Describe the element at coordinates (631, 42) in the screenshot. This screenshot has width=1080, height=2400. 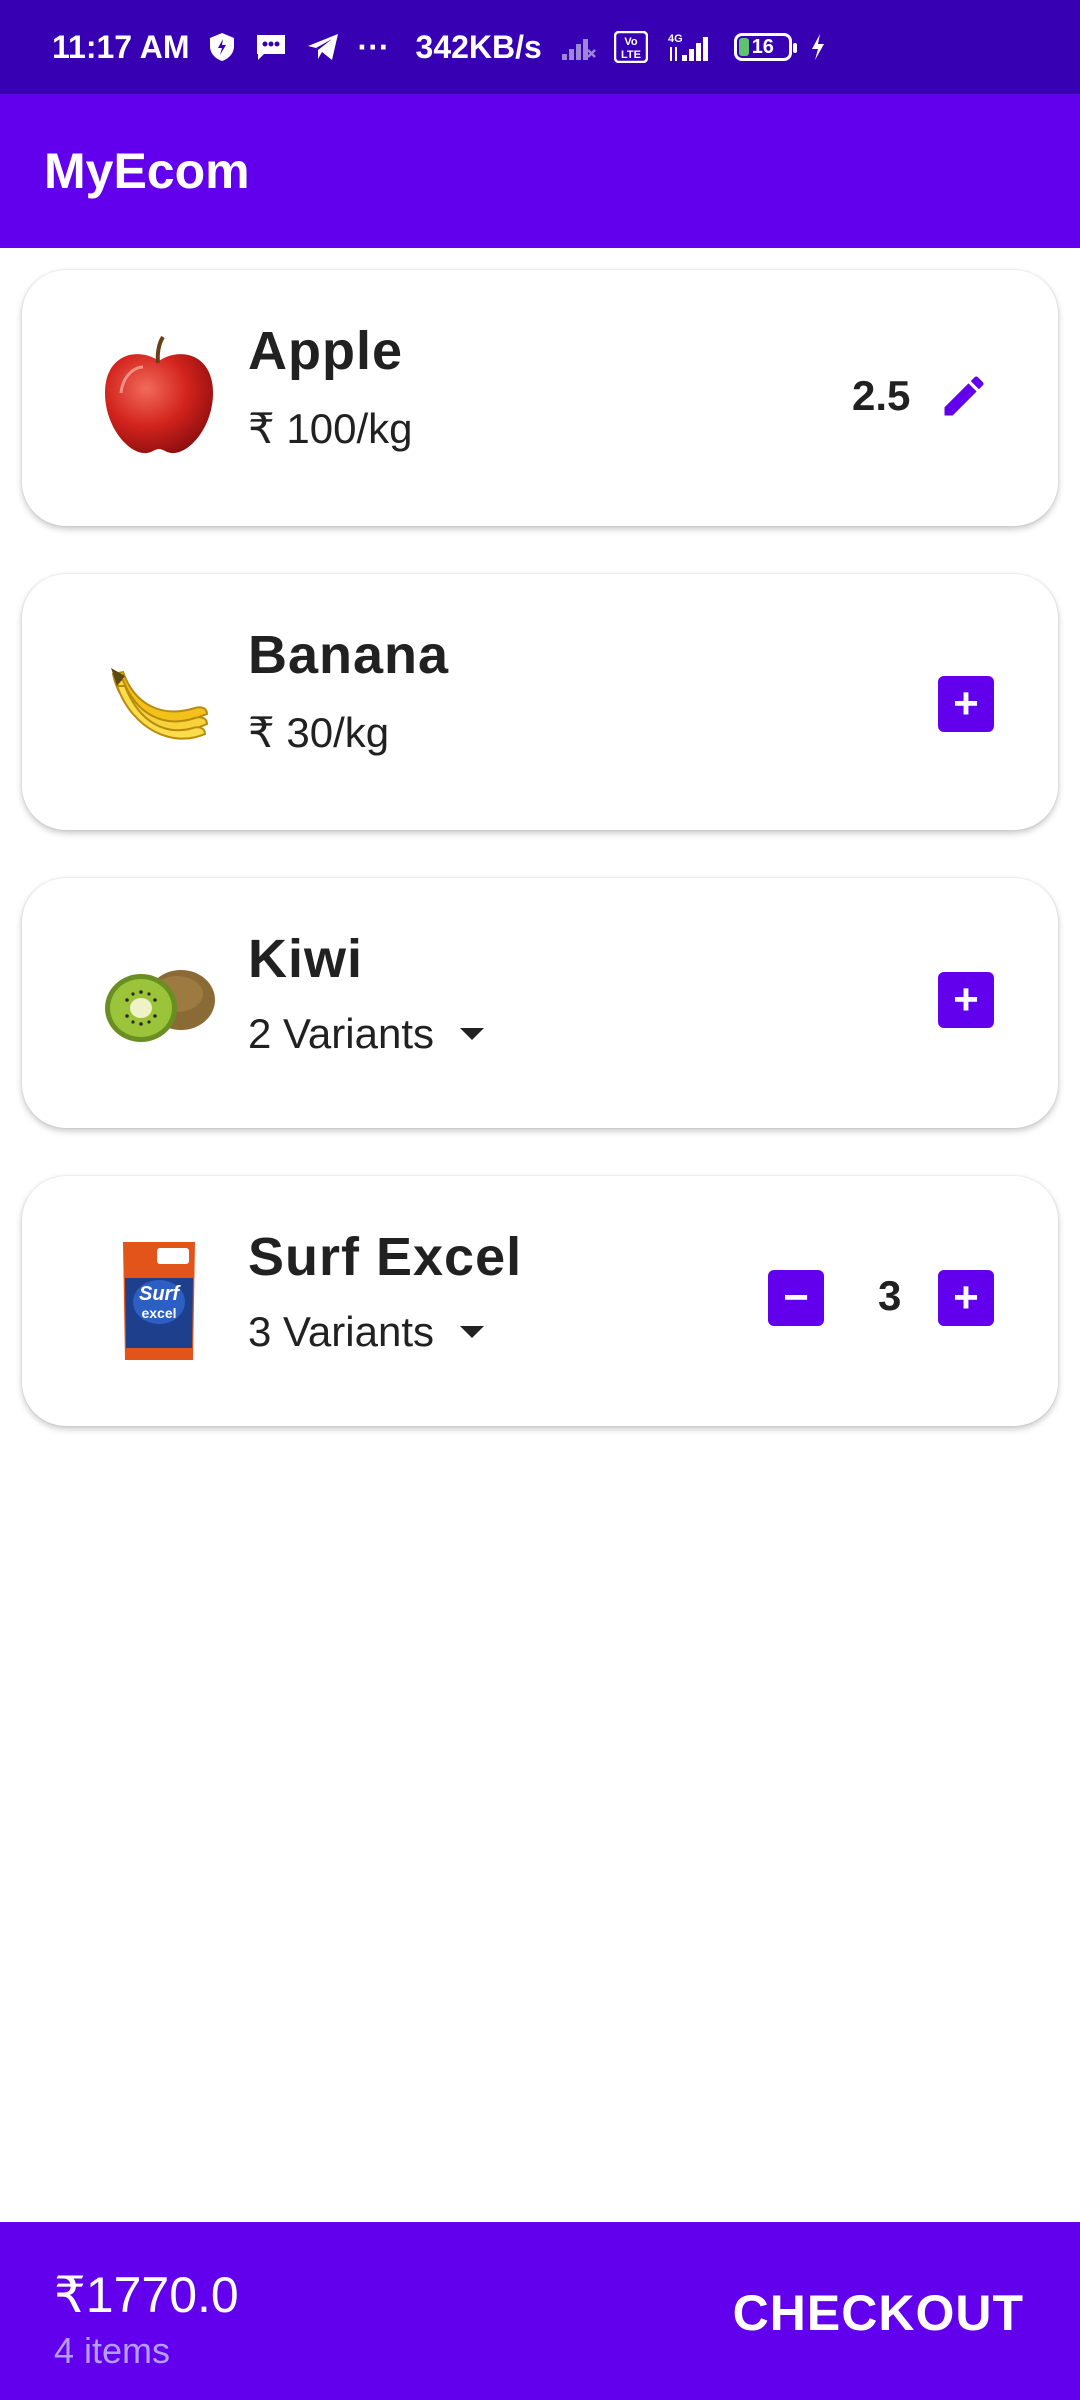
I see `svg-text: Vo` at that location.